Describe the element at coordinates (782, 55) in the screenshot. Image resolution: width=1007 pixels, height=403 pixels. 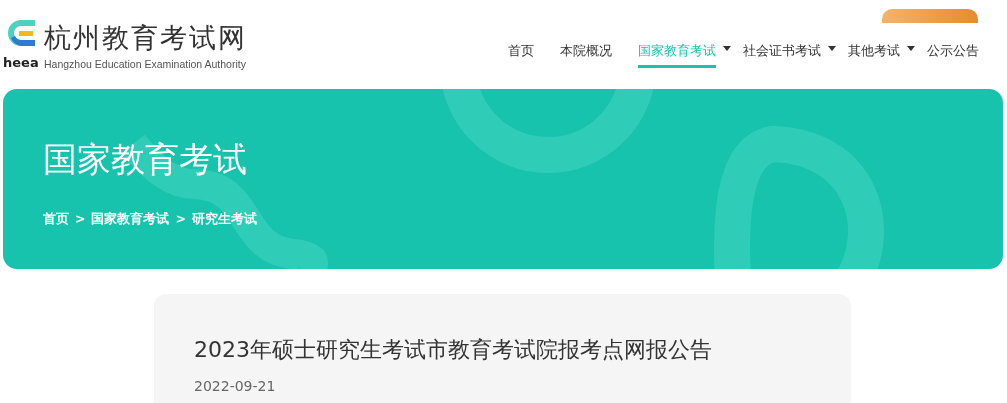
I see `nav-link: 社会证书考试` at that location.